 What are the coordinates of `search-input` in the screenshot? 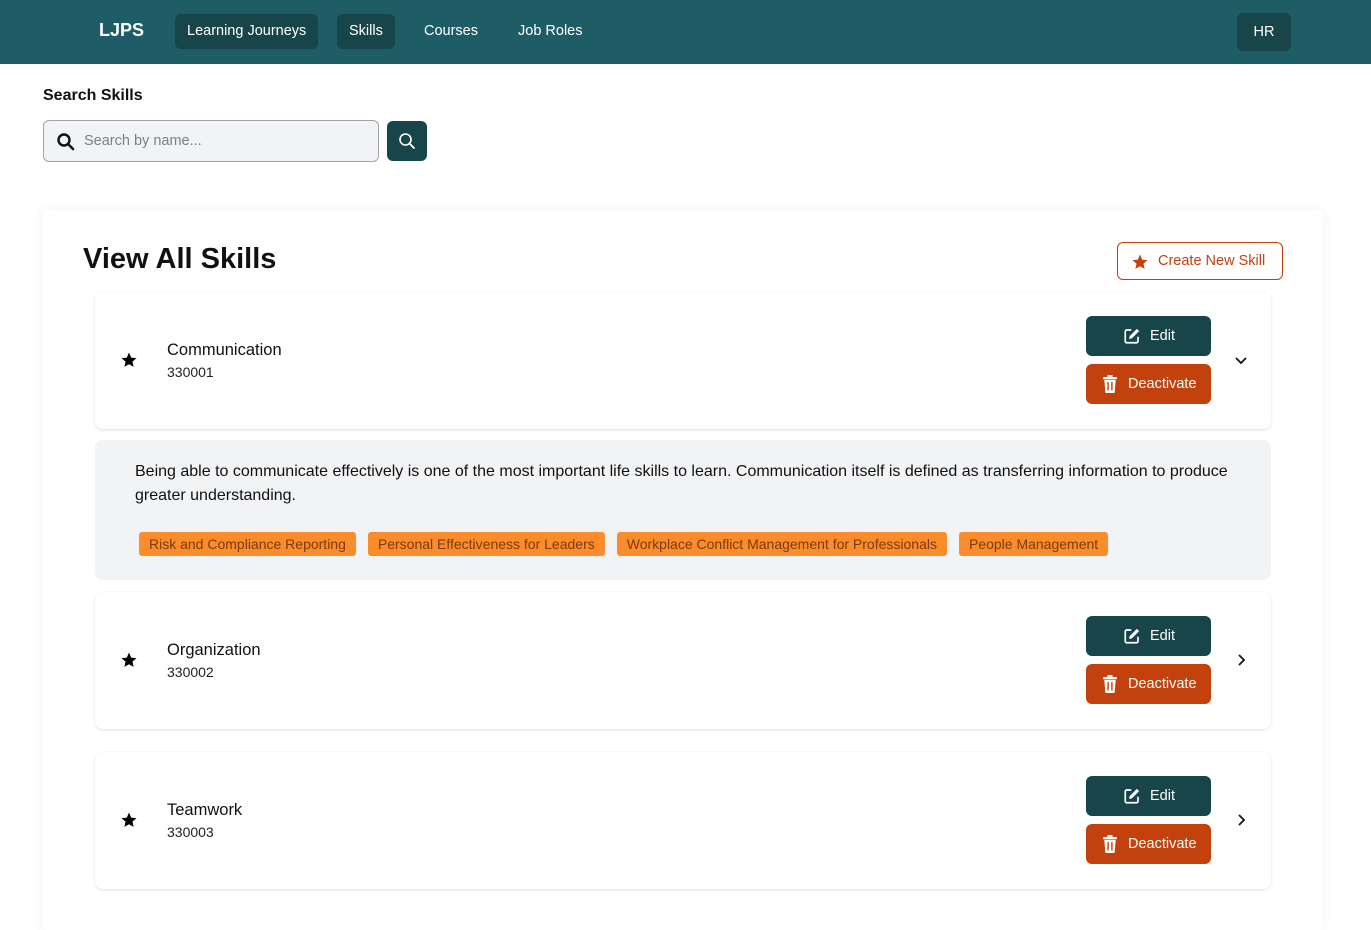 It's located at (229, 141).